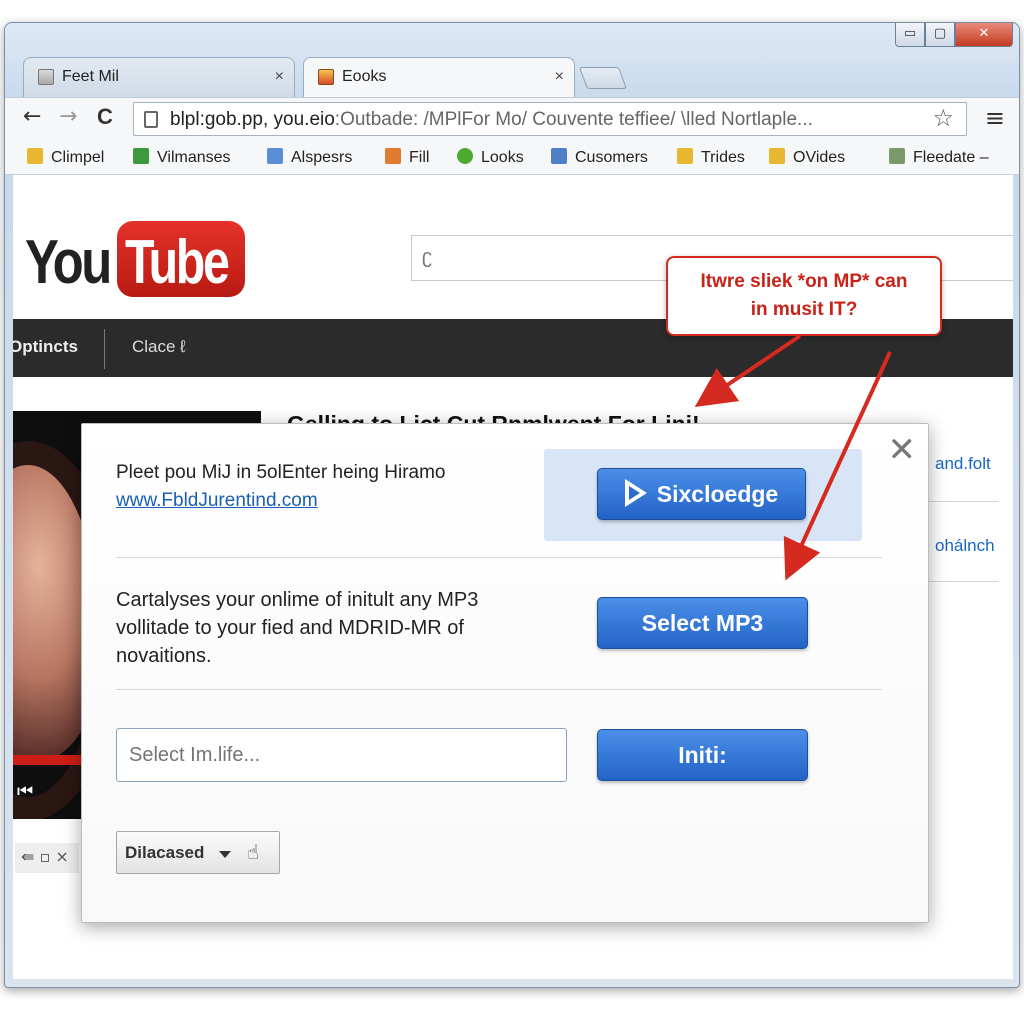 Image resolution: width=1024 pixels, height=1024 pixels. Describe the element at coordinates (603, 78) in the screenshot. I see `new-tab-button` at that location.